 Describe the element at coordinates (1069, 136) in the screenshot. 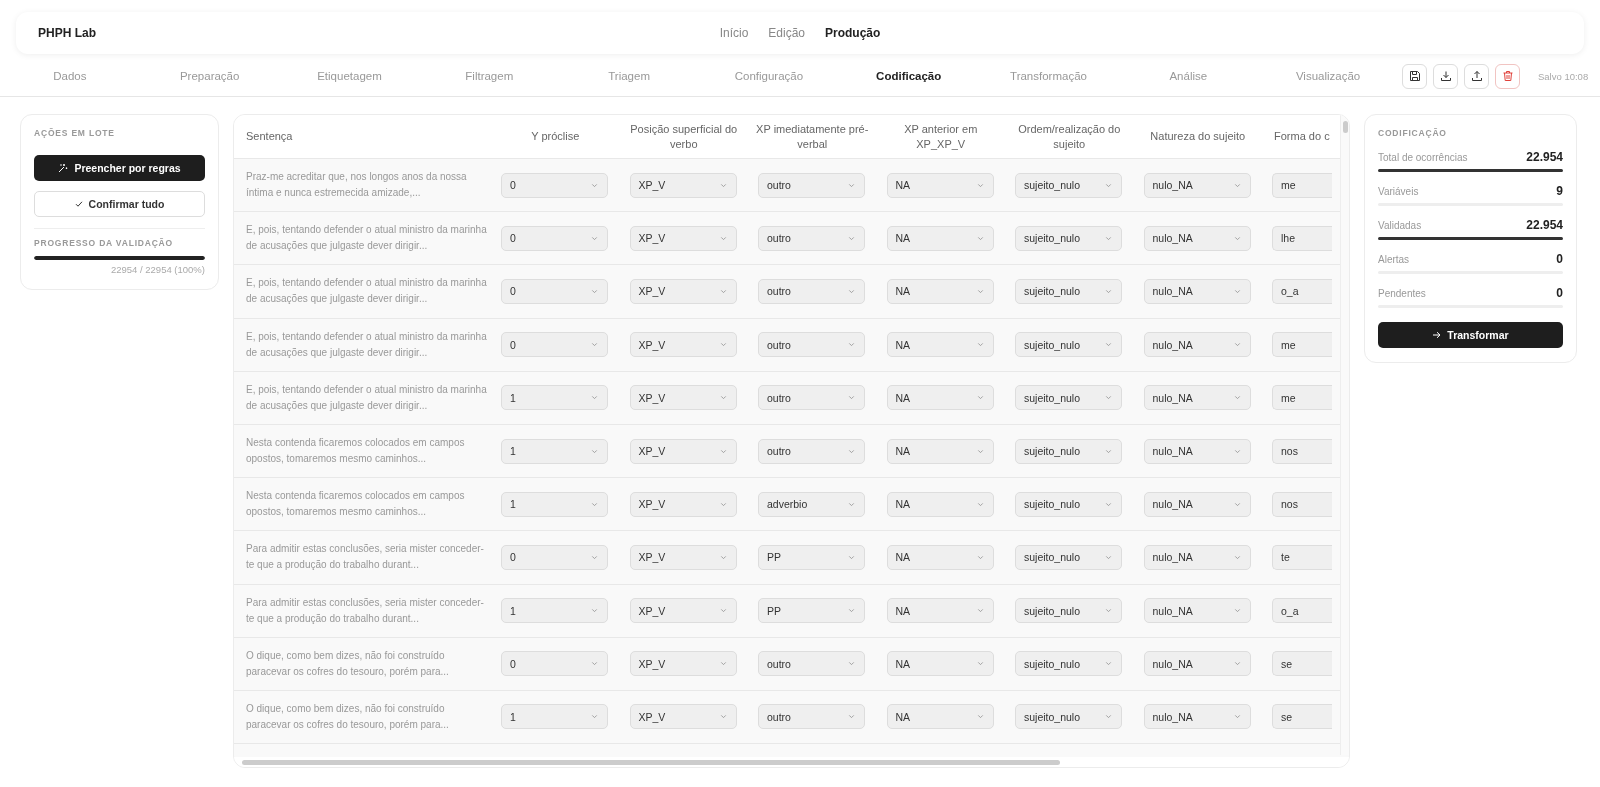

I see `column-header: Ordem/realização do sujeito` at that location.